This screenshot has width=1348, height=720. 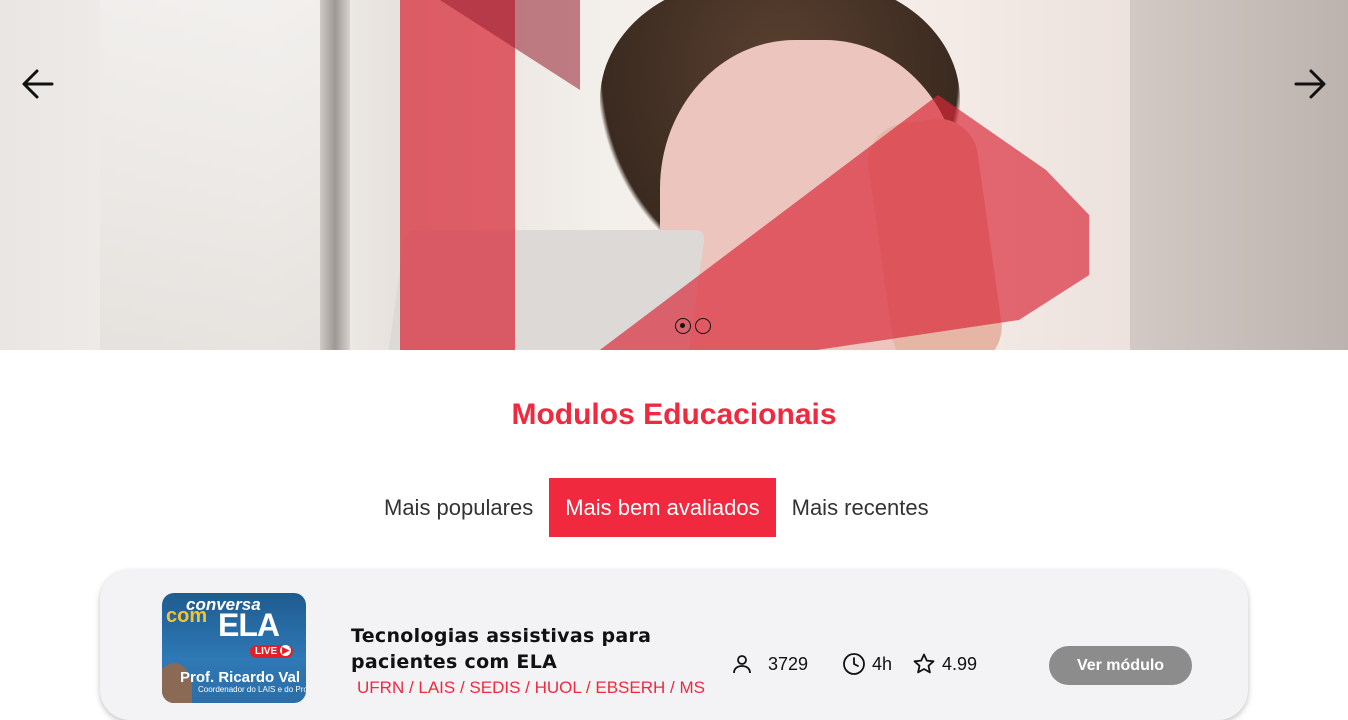 I want to click on hero-background, so click(x=210, y=175).